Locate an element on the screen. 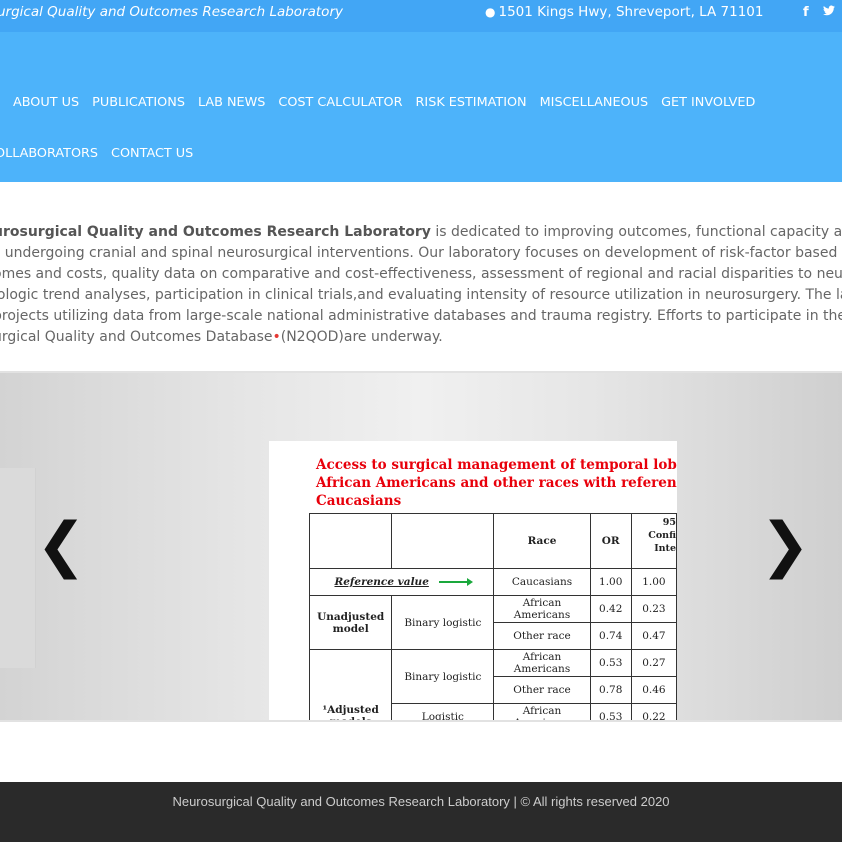 The height and width of the screenshot is (842, 842). ci-line-3: Inte is located at coordinates (665, 548).